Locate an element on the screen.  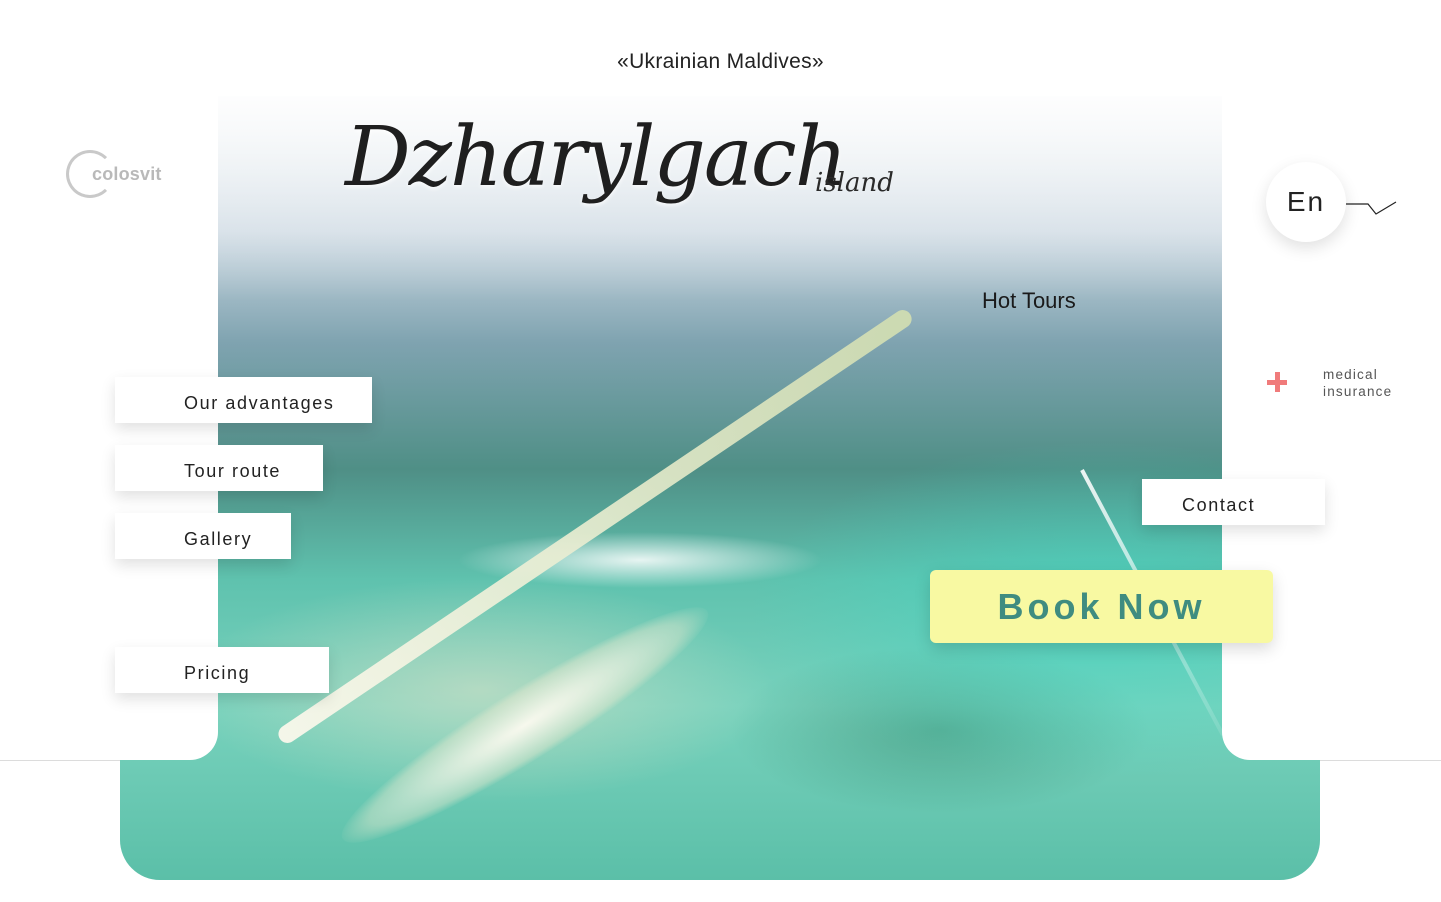
nav-tour-route: Tour route is located at coordinates (219, 468).